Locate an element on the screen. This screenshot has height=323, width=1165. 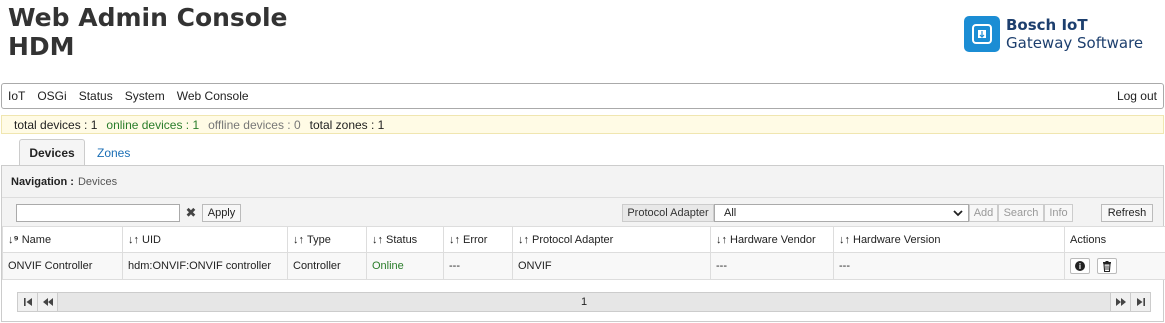
tab-zones: Zones is located at coordinates (112, 152).